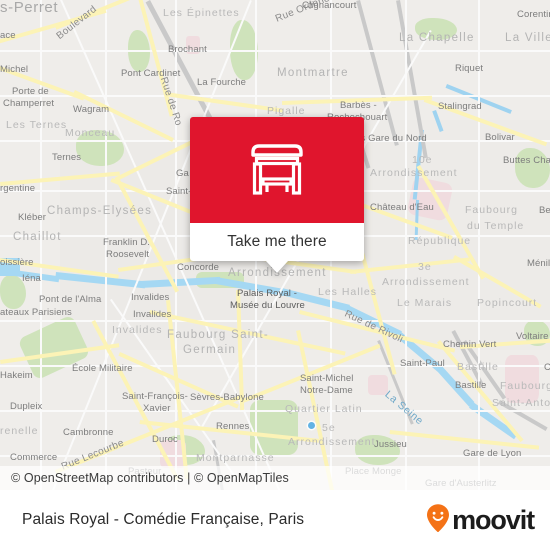 The width and height of the screenshot is (550, 550). What do you see at coordinates (31, 278) in the screenshot?
I see `map-label: Iéna` at bounding box center [31, 278].